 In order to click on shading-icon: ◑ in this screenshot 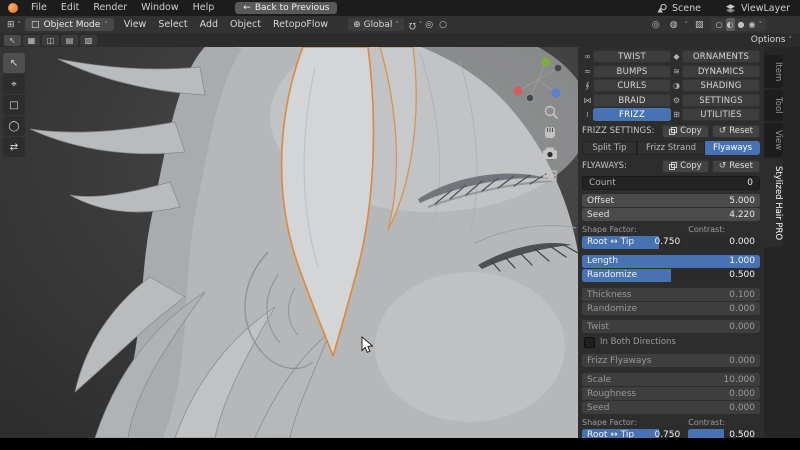, I will do `click(676, 85)`.